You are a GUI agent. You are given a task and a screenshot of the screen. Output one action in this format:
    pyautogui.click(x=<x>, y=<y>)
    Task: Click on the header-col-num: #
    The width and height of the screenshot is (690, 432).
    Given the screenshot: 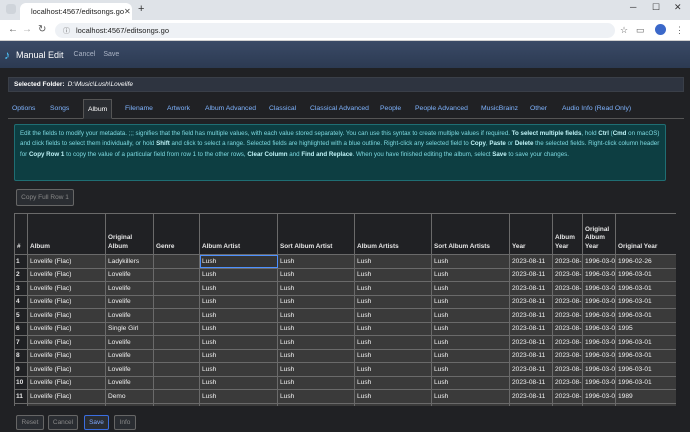 What is the action you would take?
    pyautogui.click(x=21, y=234)
    